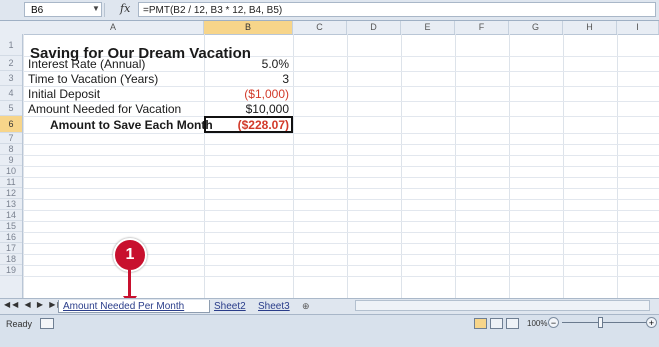  What do you see at coordinates (11, 171) in the screenshot?
I see `row-header-10: 10` at bounding box center [11, 171].